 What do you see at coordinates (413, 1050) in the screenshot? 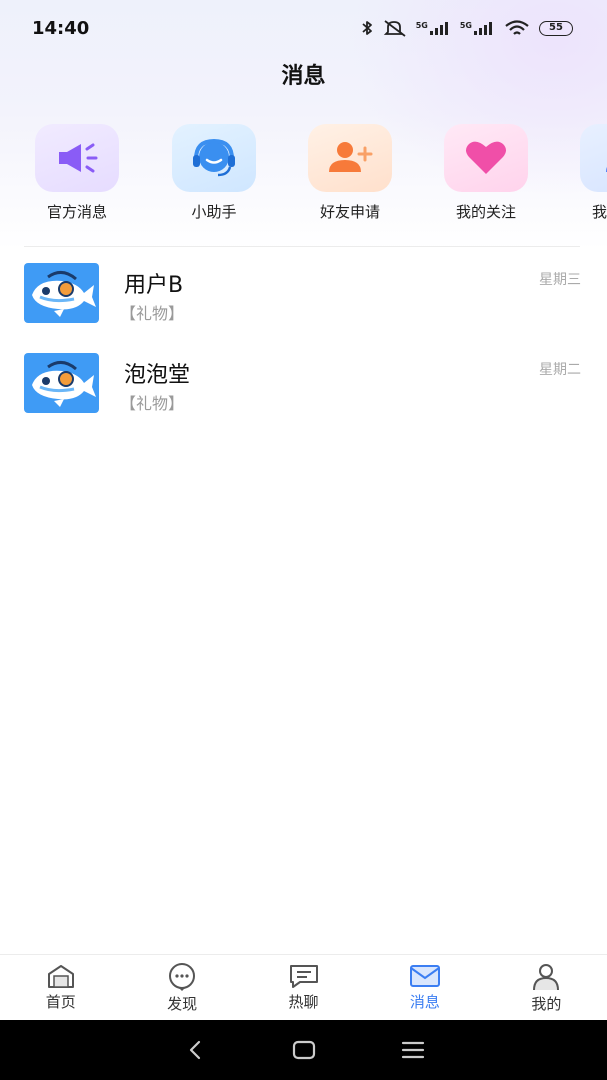
I see `menu-icon` at bounding box center [413, 1050].